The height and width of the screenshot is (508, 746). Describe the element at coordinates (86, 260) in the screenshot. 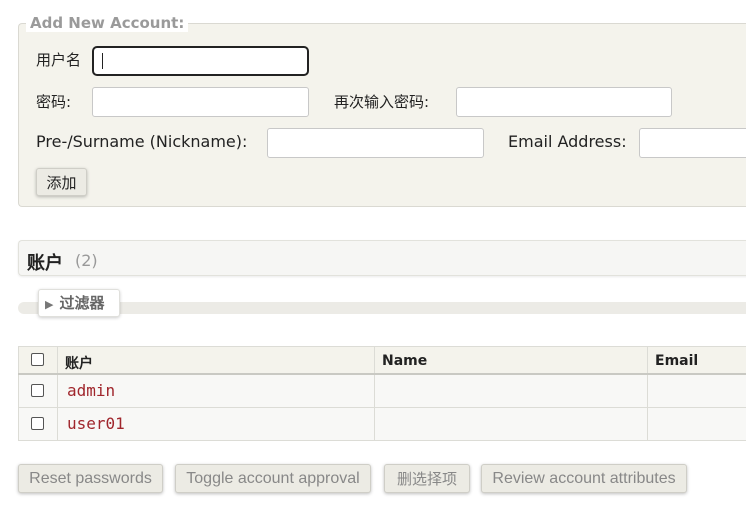

I see `accounts-count: (2)` at that location.